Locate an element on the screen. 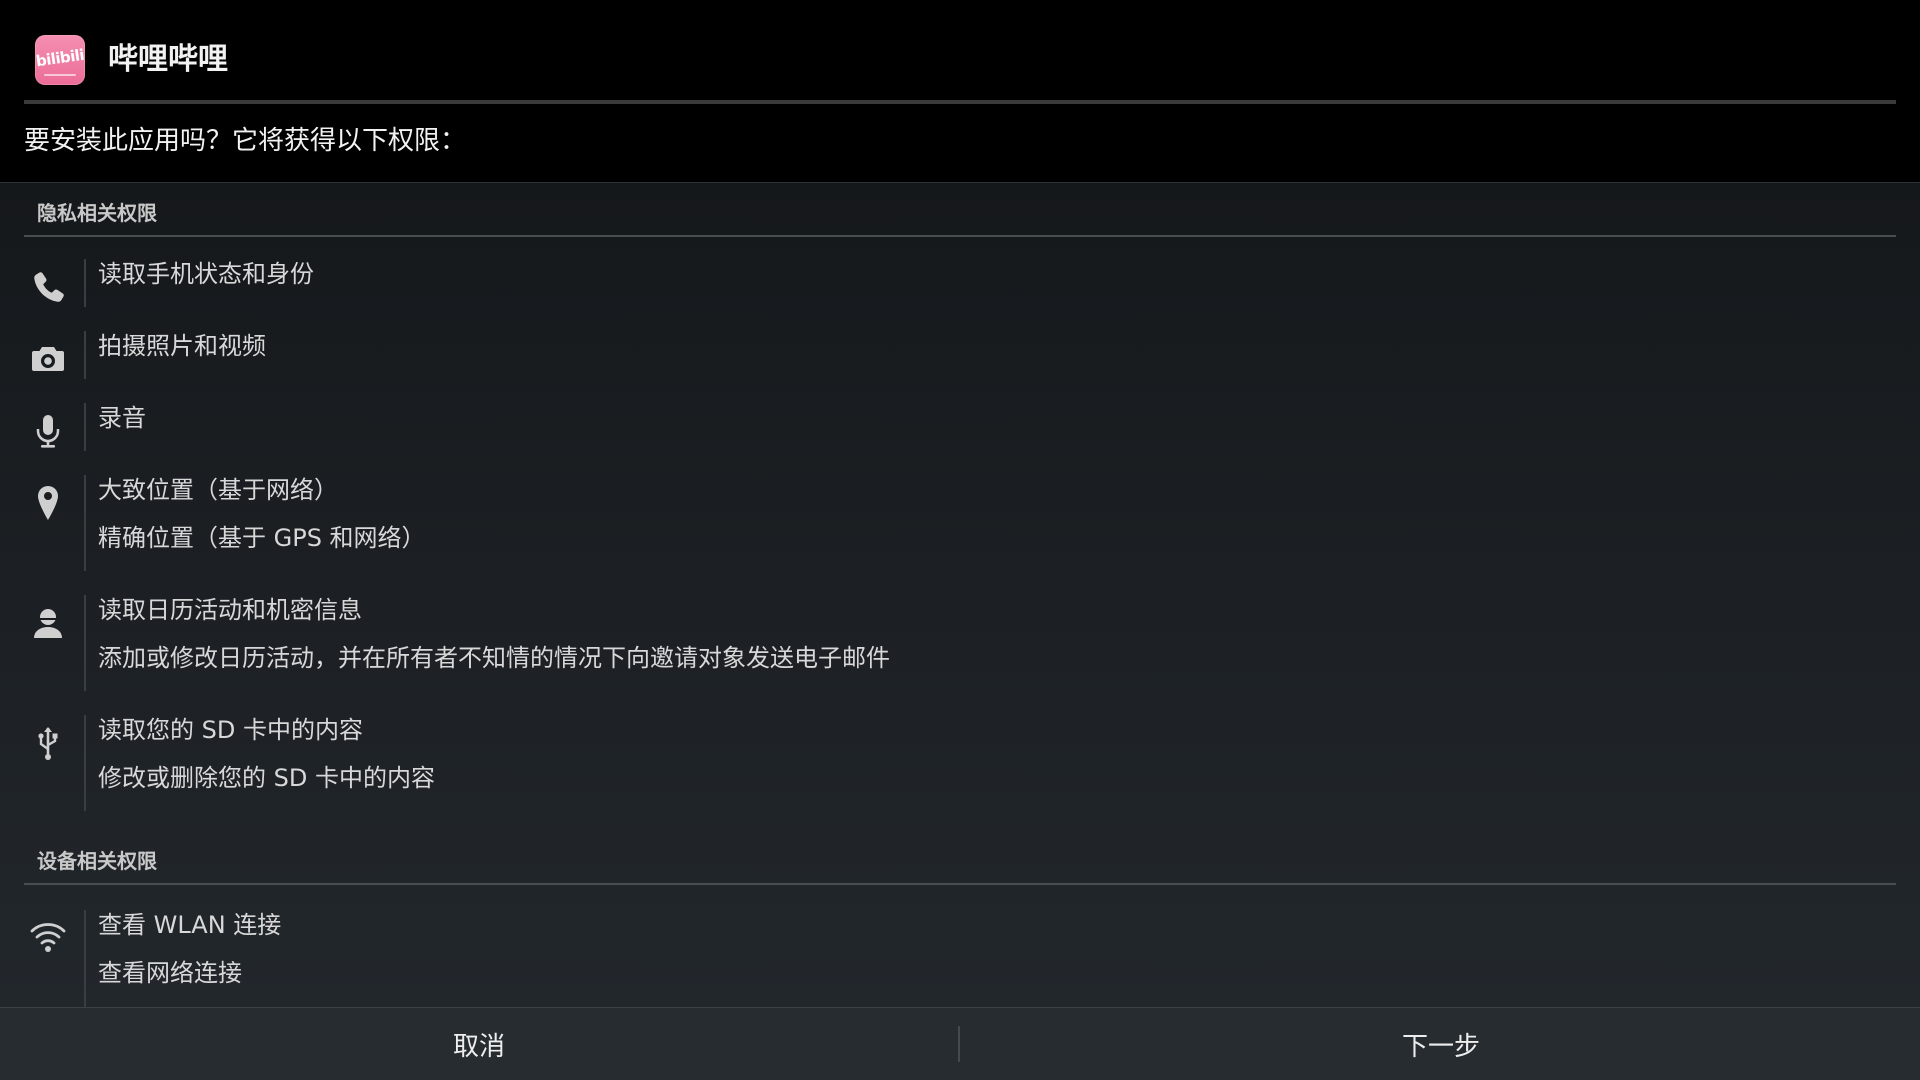  permission-group-storage: 读取您的 SD 卡中的内容 修改或删除您的 SD 卡中的内容 is located at coordinates (960, 763).